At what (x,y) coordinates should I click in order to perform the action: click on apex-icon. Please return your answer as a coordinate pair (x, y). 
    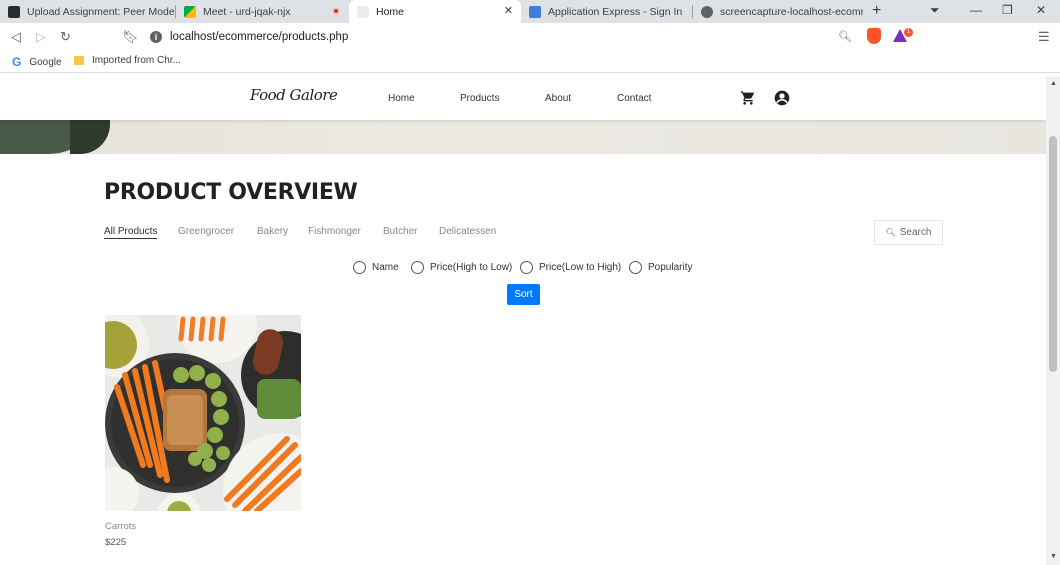
    Looking at the image, I should click on (535, 11).